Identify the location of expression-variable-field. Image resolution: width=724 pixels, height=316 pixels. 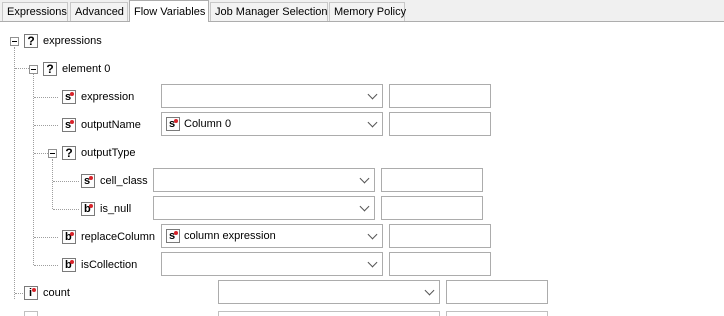
(440, 96).